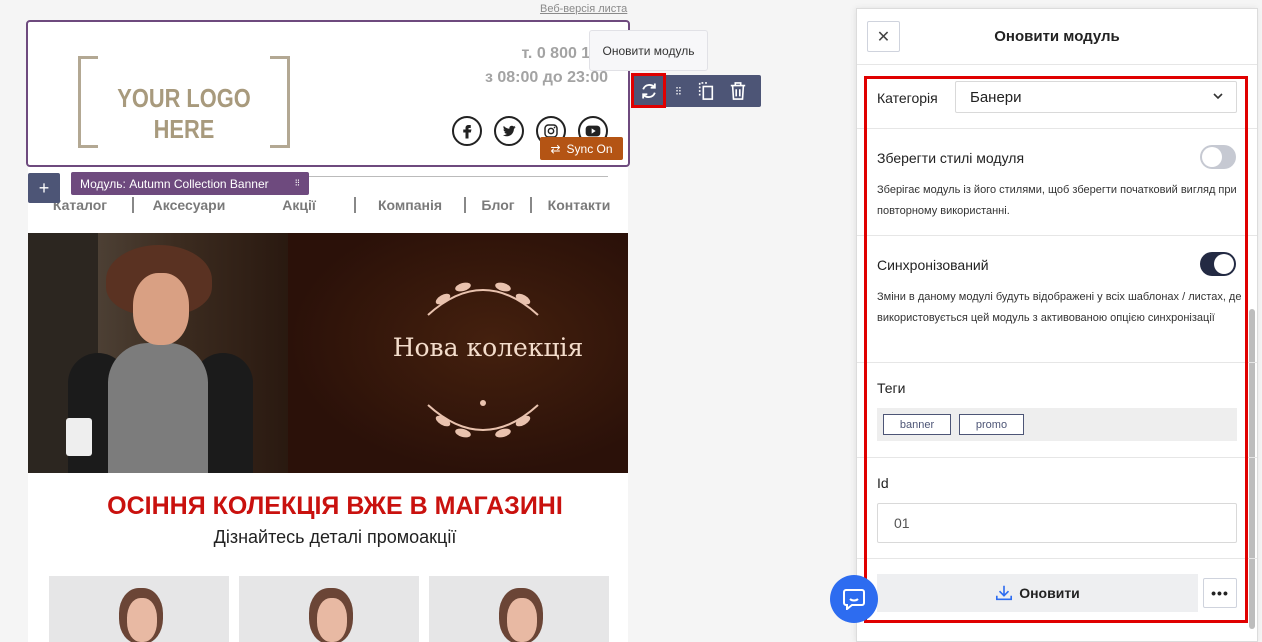 This screenshot has height=642, width=1262. I want to click on module-name-label: Модуль: Autumn Collection Banner ⁝⁝, so click(190, 183).